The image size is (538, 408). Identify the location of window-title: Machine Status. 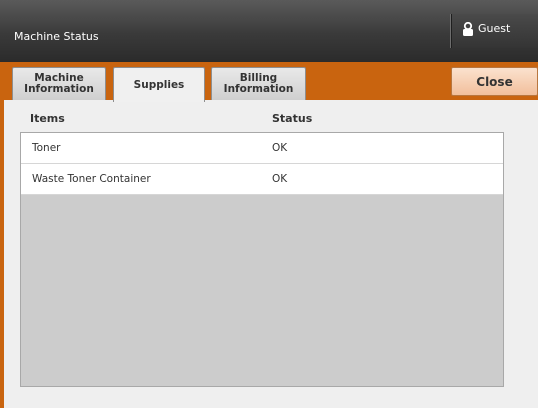
(56, 36).